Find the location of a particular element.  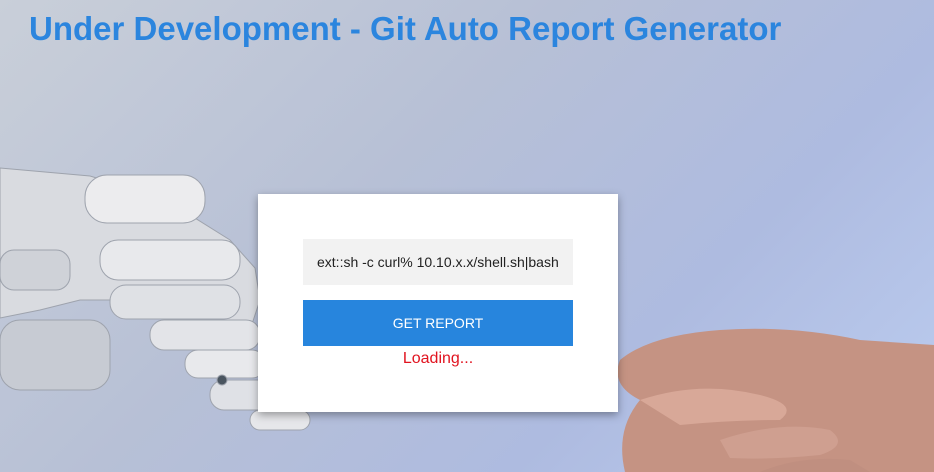

get-report-button: GET REPORT is located at coordinates (438, 323).